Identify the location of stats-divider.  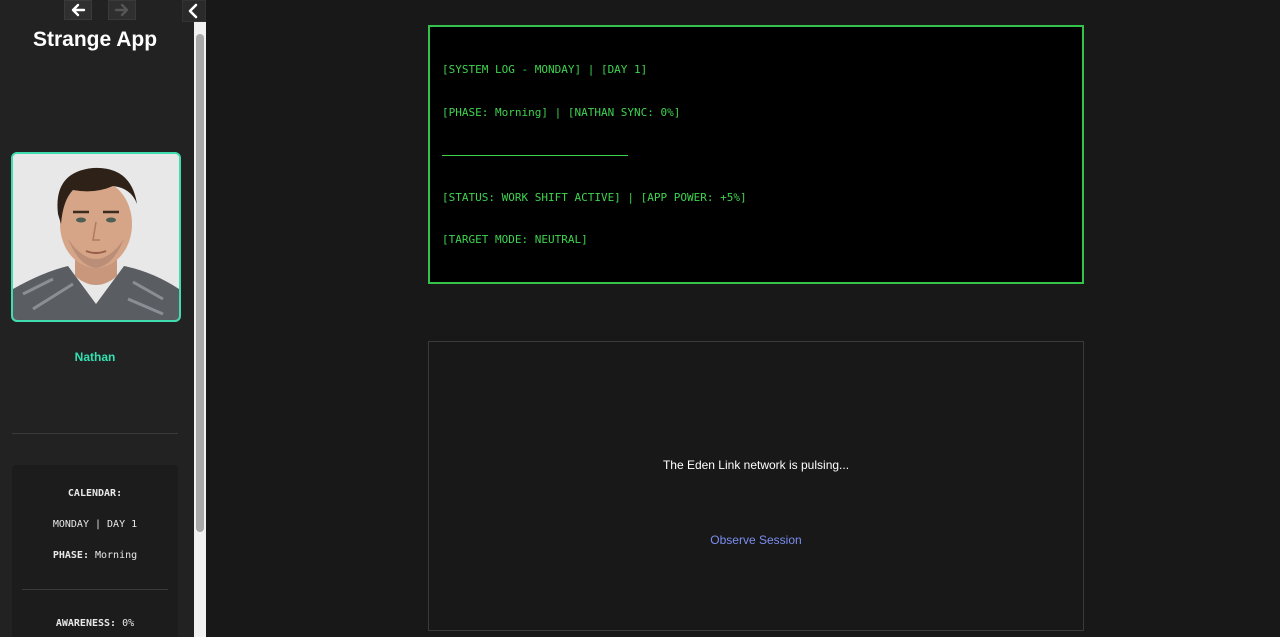
(95, 589).